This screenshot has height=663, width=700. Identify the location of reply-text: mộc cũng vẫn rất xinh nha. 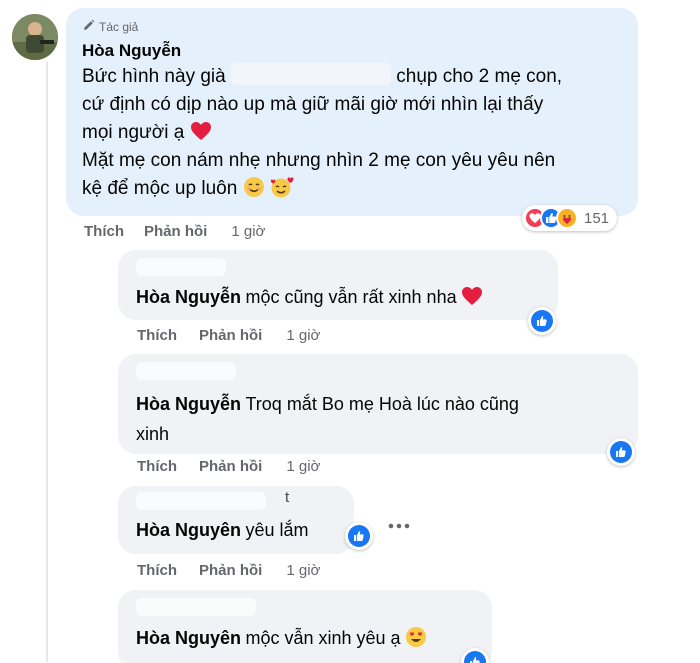
(351, 297).